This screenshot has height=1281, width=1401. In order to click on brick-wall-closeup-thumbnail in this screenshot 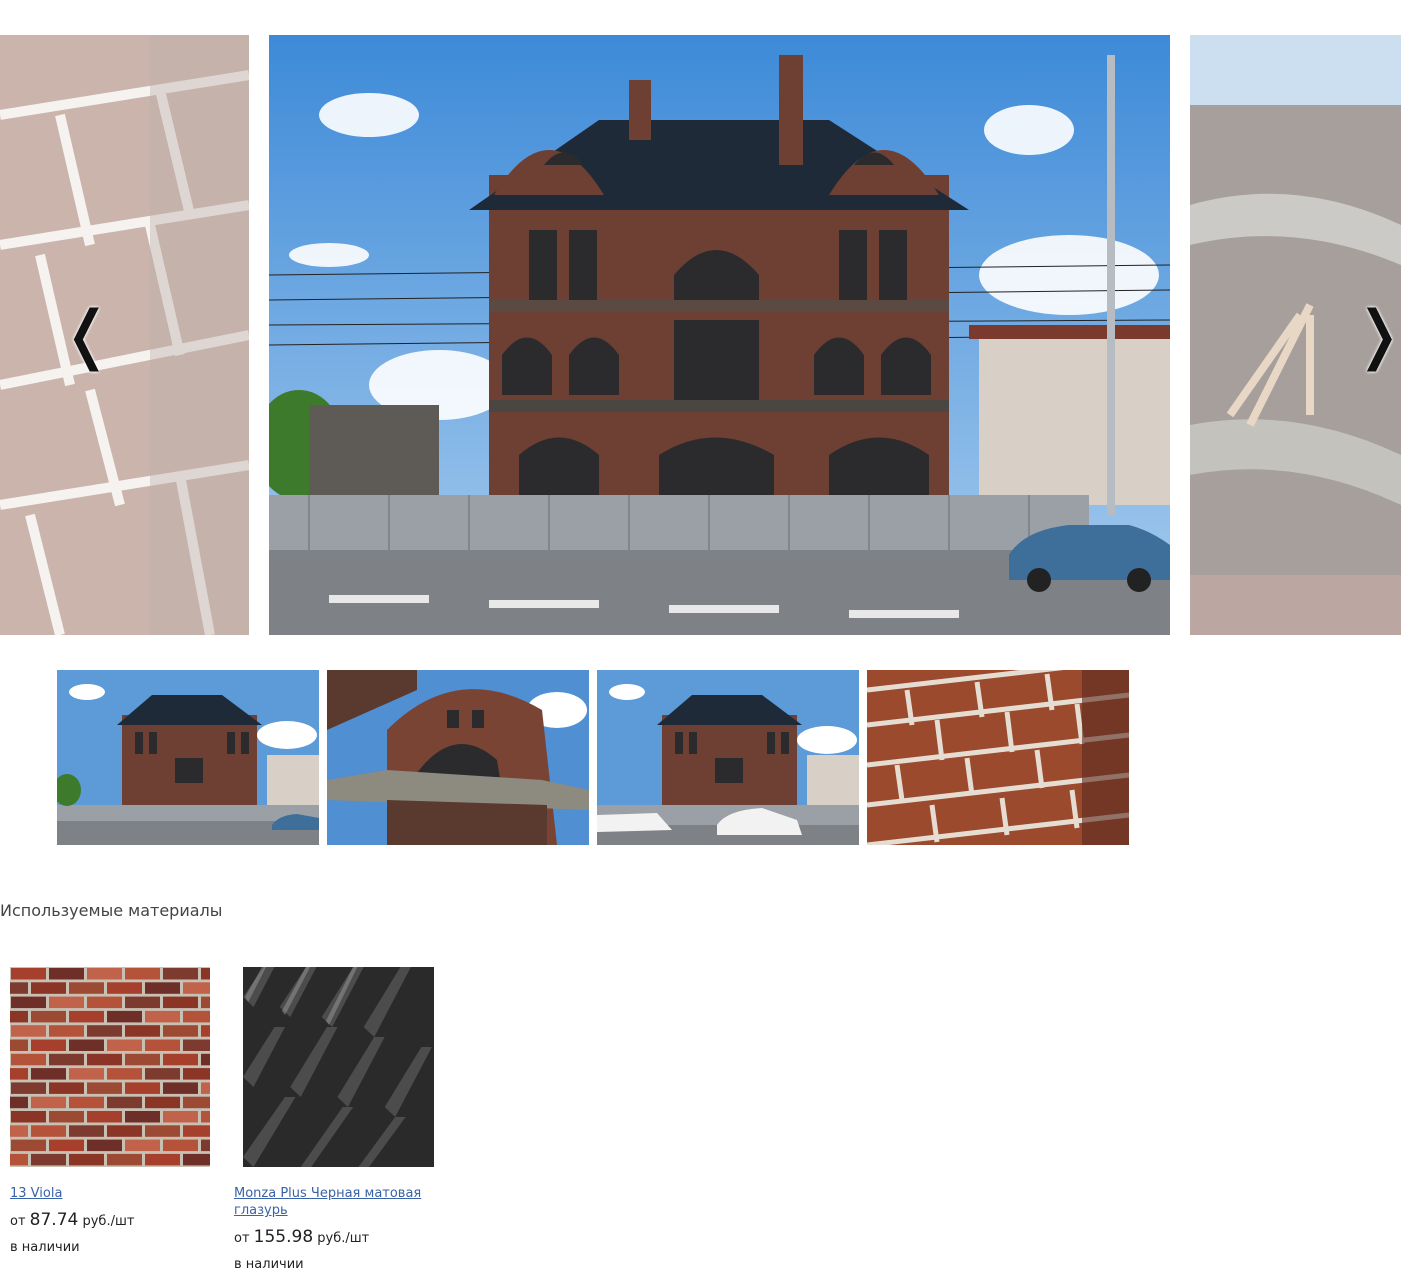, I will do `click(998, 757)`.